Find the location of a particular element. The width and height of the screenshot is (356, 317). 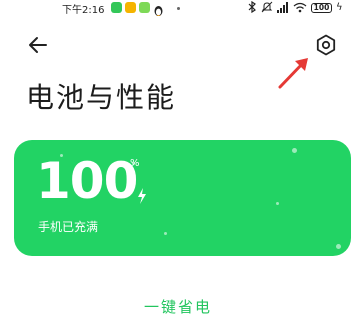

status-more-dot is located at coordinates (178, 8).